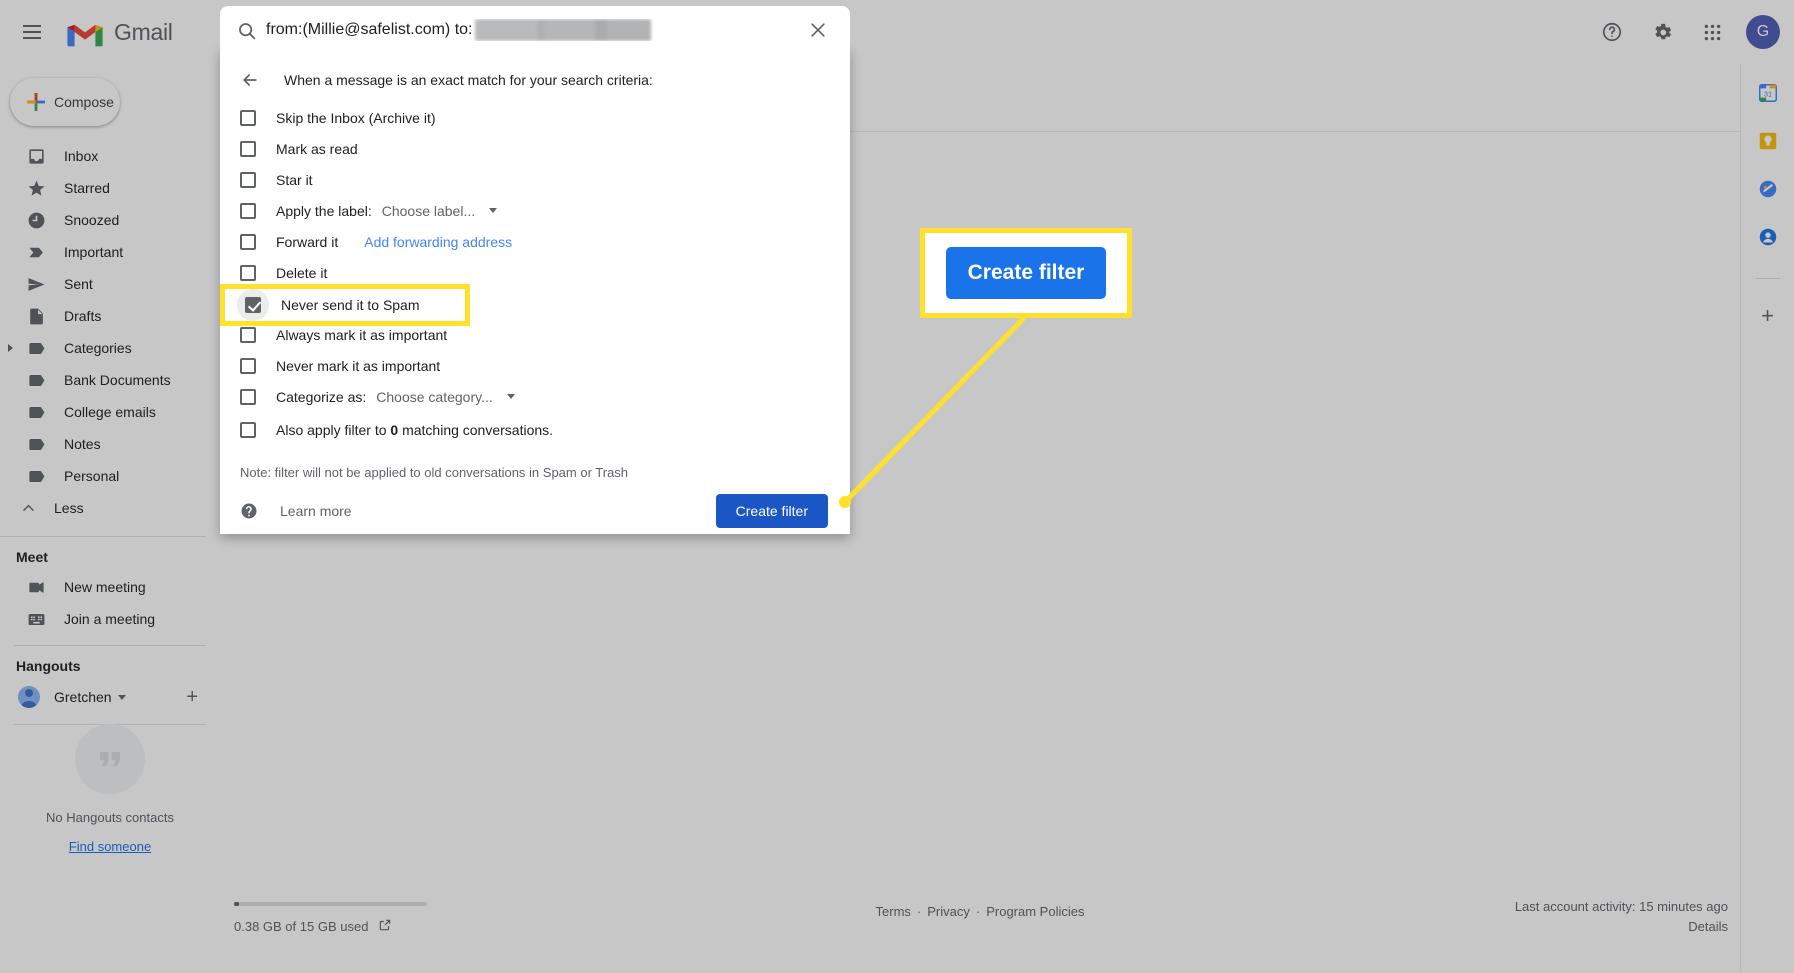 The height and width of the screenshot is (973, 1794). I want to click on learn-more-link: Learn more, so click(316, 511).